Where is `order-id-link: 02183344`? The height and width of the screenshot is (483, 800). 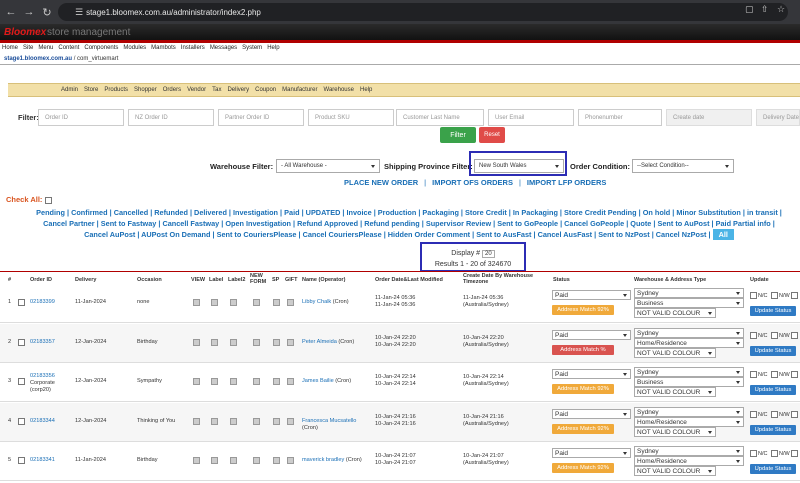 order-id-link: 02183344 is located at coordinates (42, 421).